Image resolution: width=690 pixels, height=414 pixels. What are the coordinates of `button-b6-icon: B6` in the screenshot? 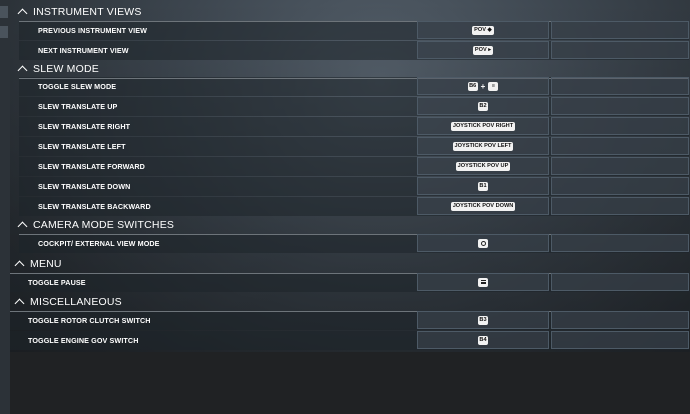 It's located at (472, 86).